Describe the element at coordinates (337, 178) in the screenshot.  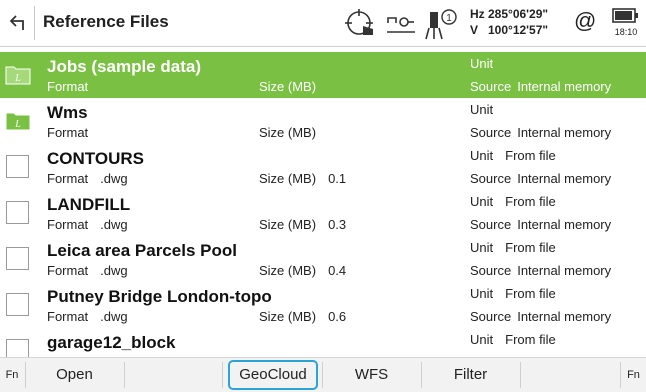
I see `size-value: 0.1` at that location.